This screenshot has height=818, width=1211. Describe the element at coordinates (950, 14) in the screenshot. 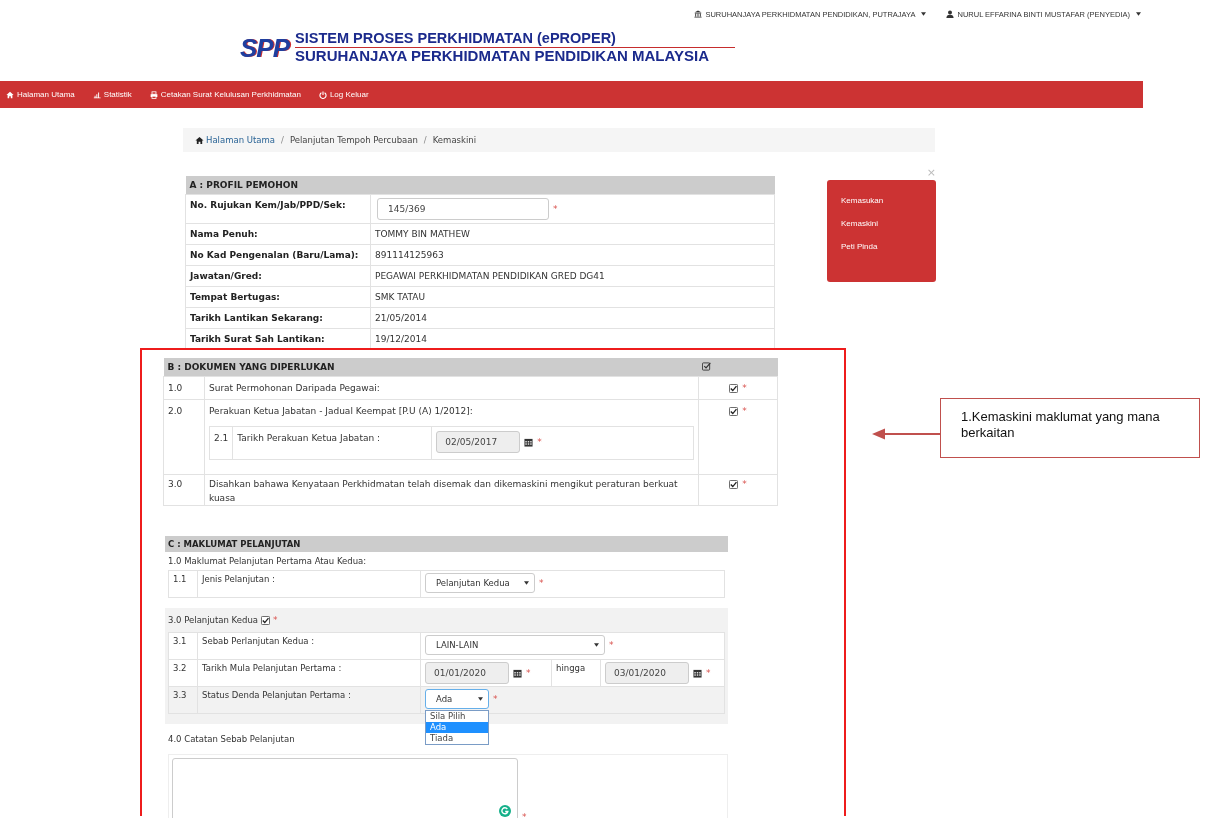

I see `user-icon` at that location.